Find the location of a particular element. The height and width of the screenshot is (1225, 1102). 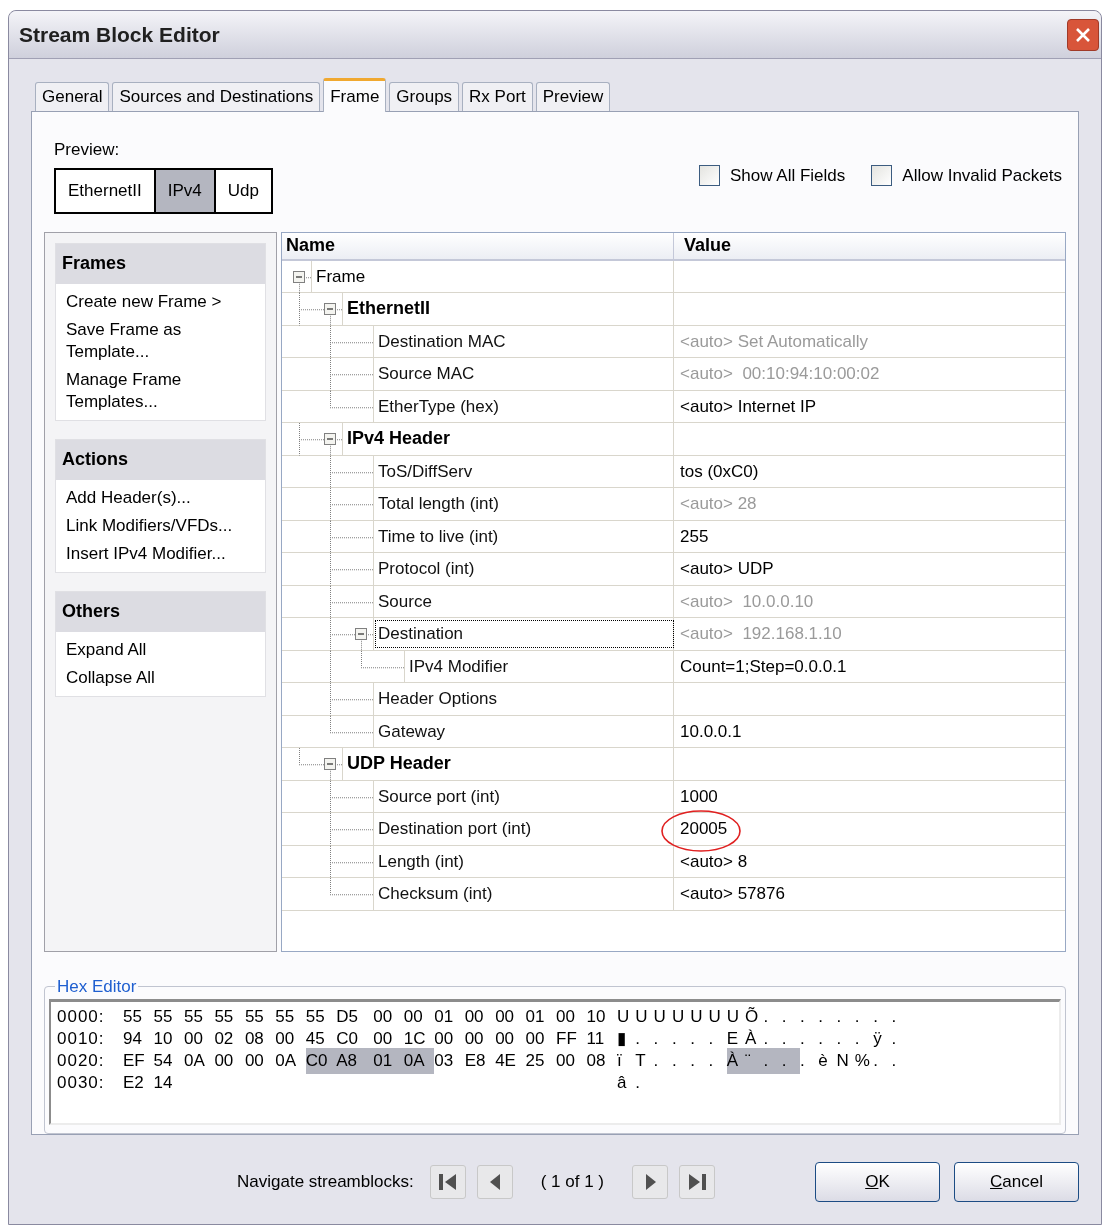

column-header: Name is located at coordinates (478, 245).